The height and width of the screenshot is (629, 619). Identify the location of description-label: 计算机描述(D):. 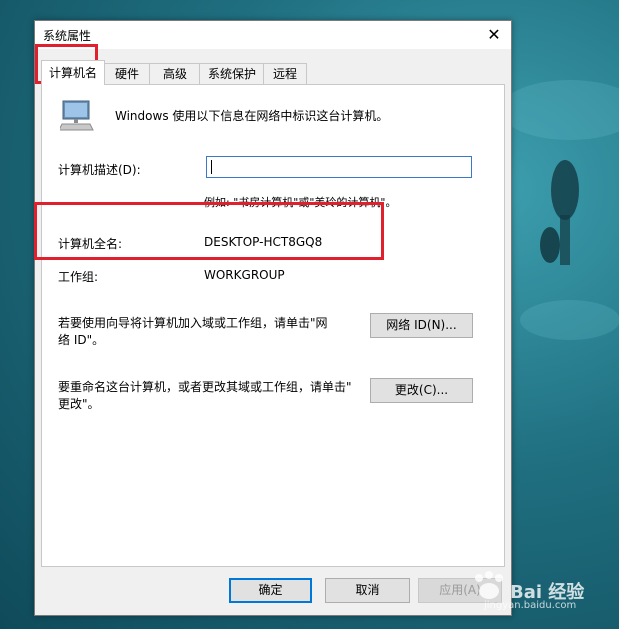
(99, 170).